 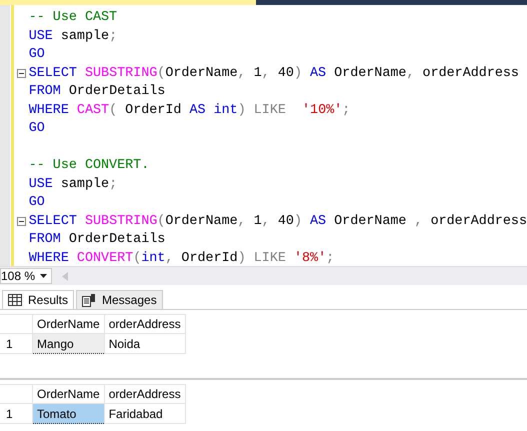 What do you see at coordinates (181, 258) in the screenshot?
I see `code-line: WHERE CONVERT(int, OrderId) LIKE '8%';` at bounding box center [181, 258].